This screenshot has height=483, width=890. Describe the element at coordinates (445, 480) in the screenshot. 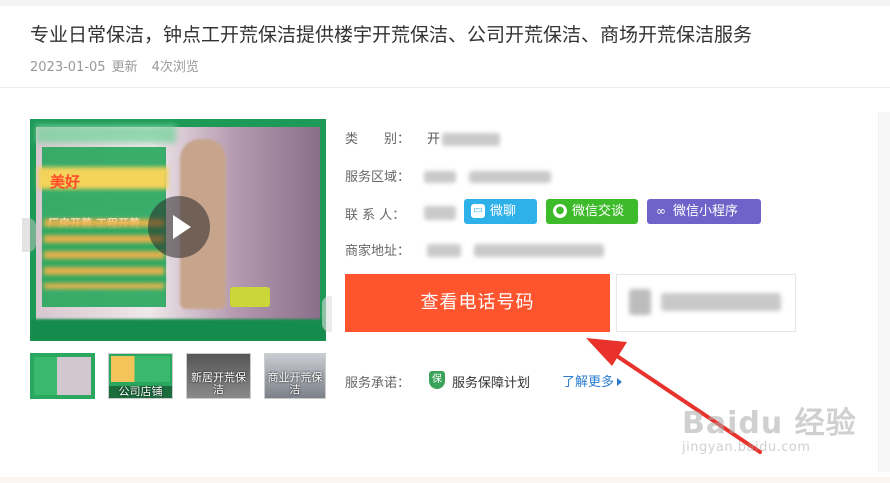

I see `bottom-strip` at that location.